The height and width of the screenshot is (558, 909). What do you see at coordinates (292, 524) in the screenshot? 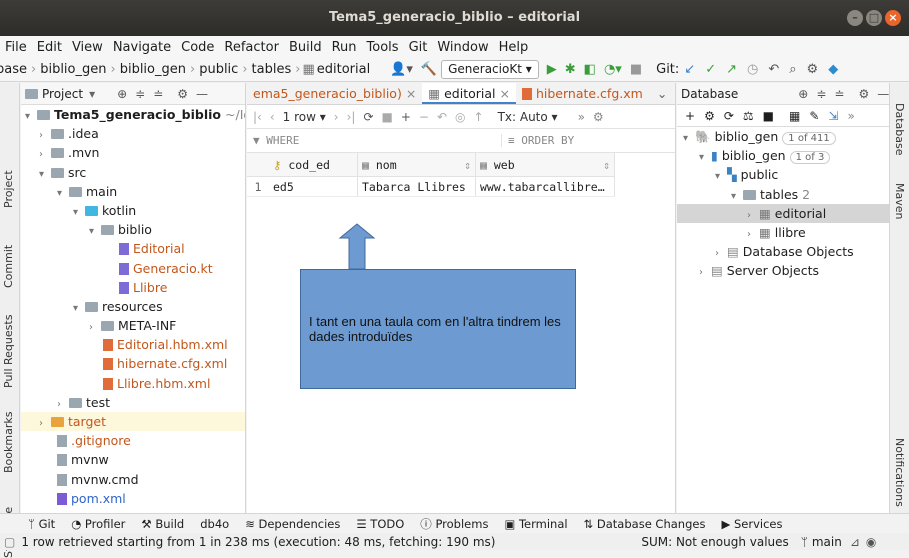
I see `tool-dependencies: ≋ Dependencies` at bounding box center [292, 524].